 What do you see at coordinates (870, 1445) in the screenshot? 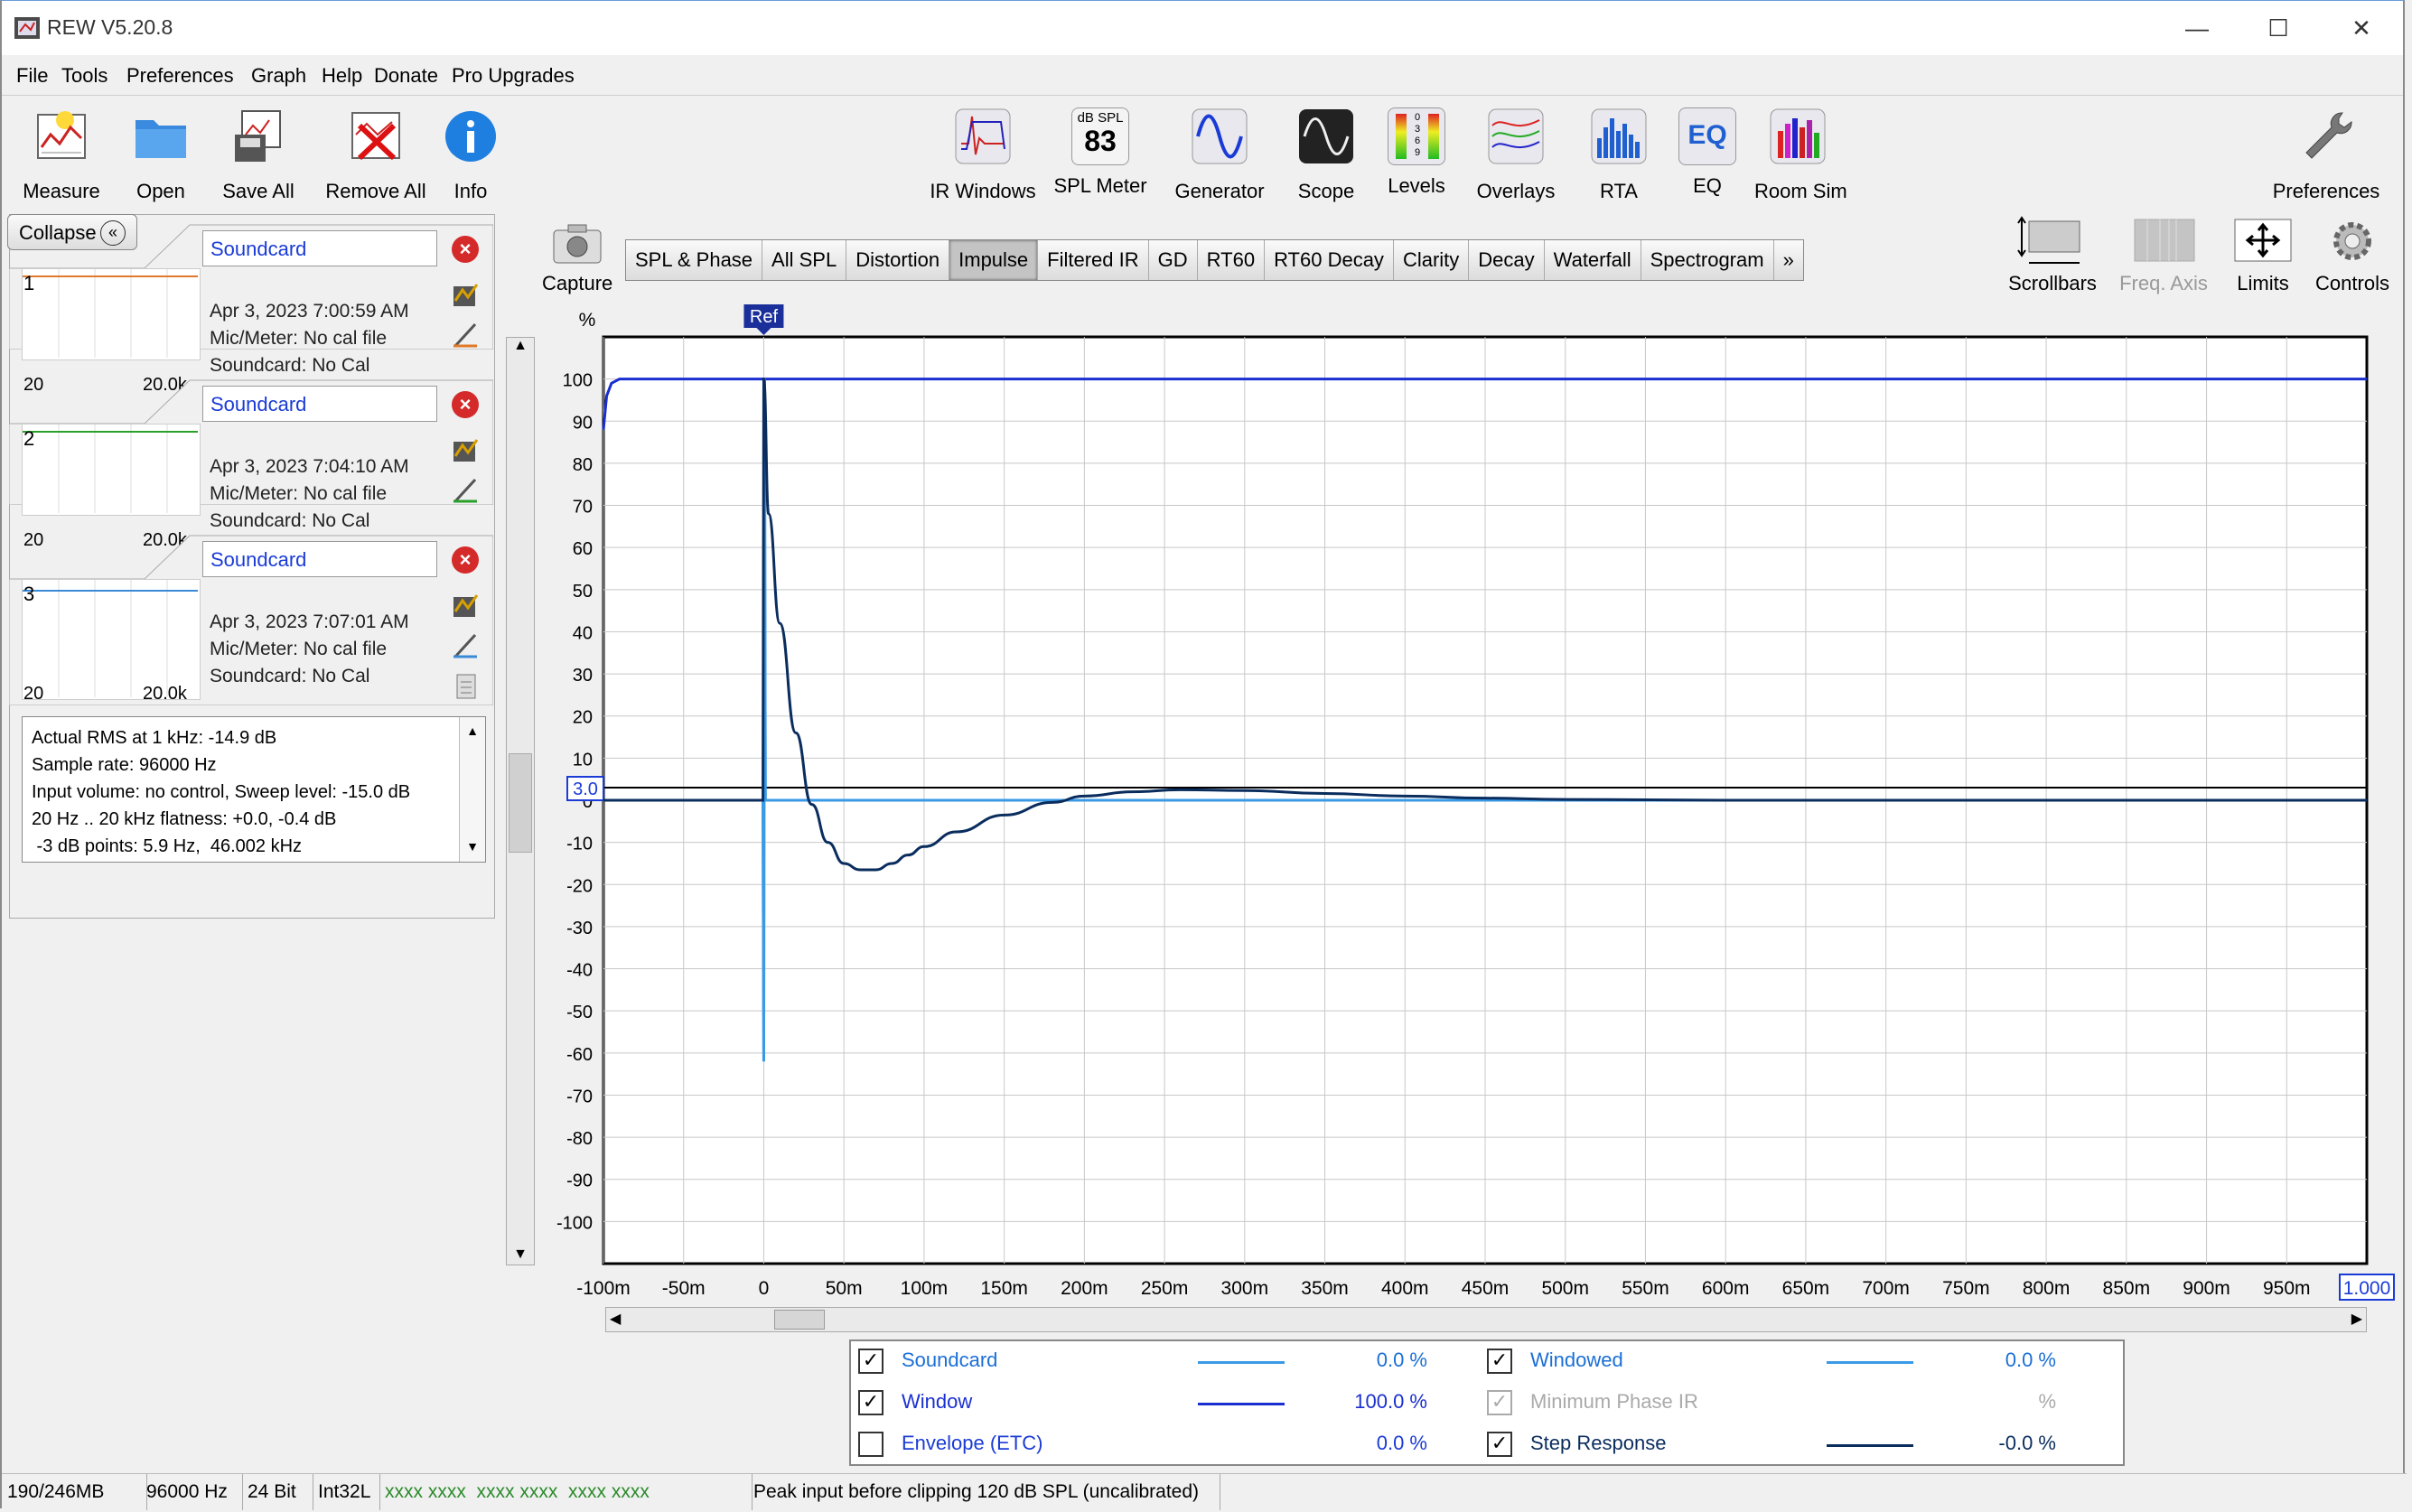
I see `legend-checkbox` at bounding box center [870, 1445].